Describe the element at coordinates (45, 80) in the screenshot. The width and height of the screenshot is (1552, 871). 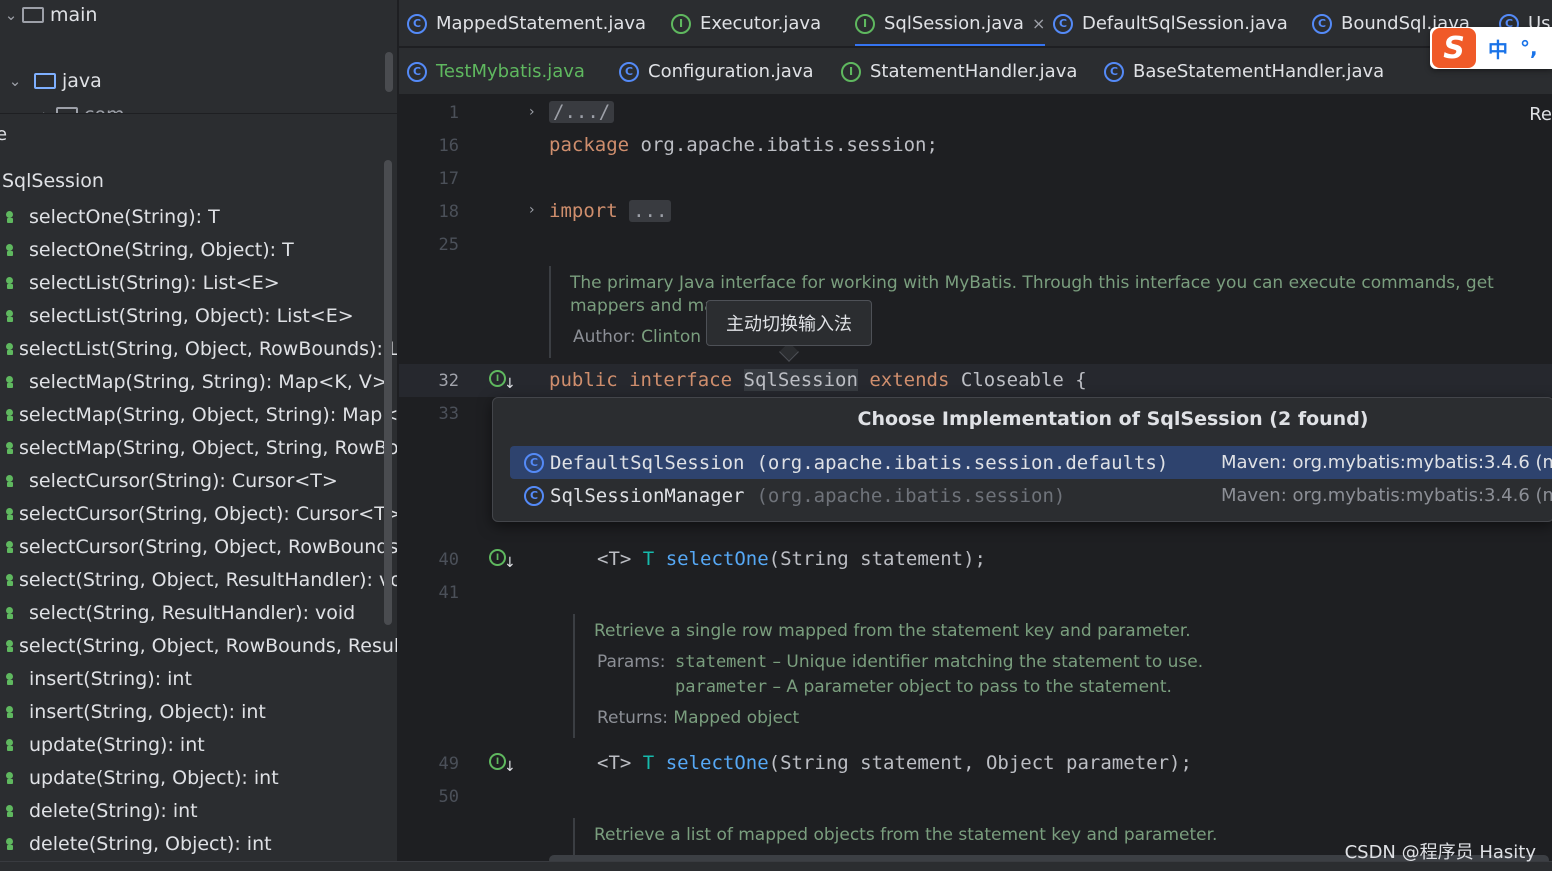
I see `folder-icon` at that location.